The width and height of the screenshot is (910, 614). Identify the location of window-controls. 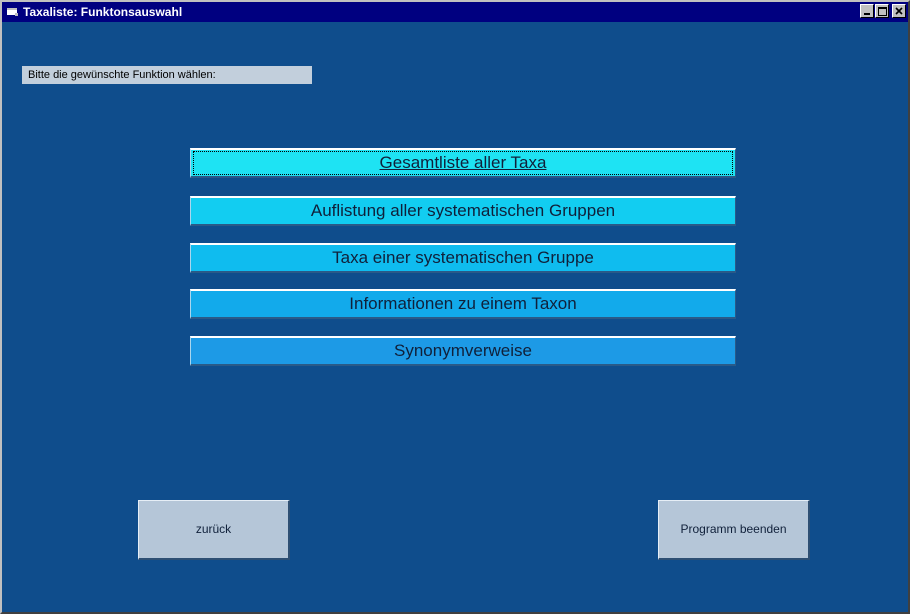
(882, 11).